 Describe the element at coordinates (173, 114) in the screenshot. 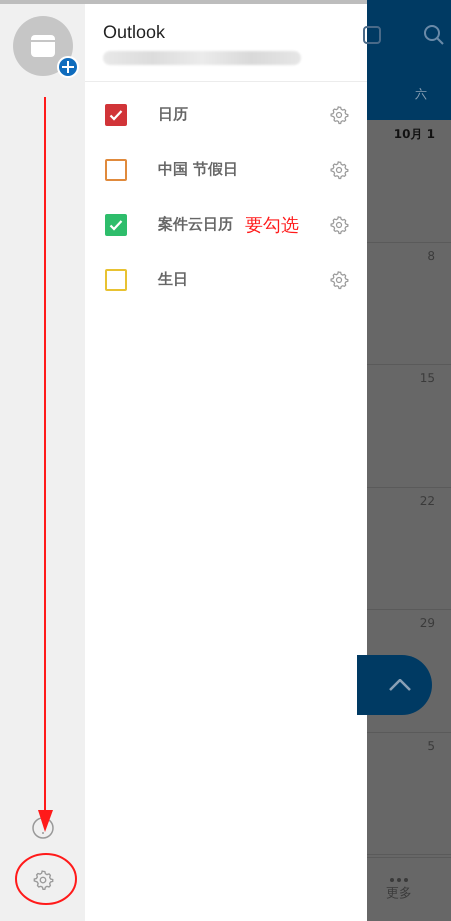

I see `calendar-name: 日历` at that location.